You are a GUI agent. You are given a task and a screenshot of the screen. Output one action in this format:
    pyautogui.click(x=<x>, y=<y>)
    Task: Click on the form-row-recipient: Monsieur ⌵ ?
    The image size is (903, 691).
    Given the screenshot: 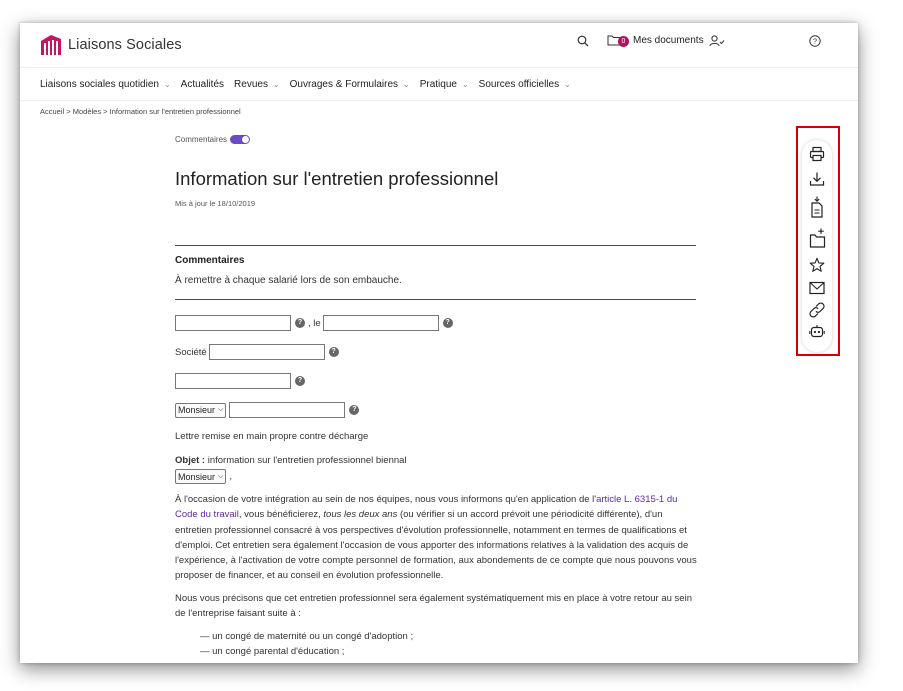 What is the action you would take?
    pyautogui.click(x=267, y=410)
    